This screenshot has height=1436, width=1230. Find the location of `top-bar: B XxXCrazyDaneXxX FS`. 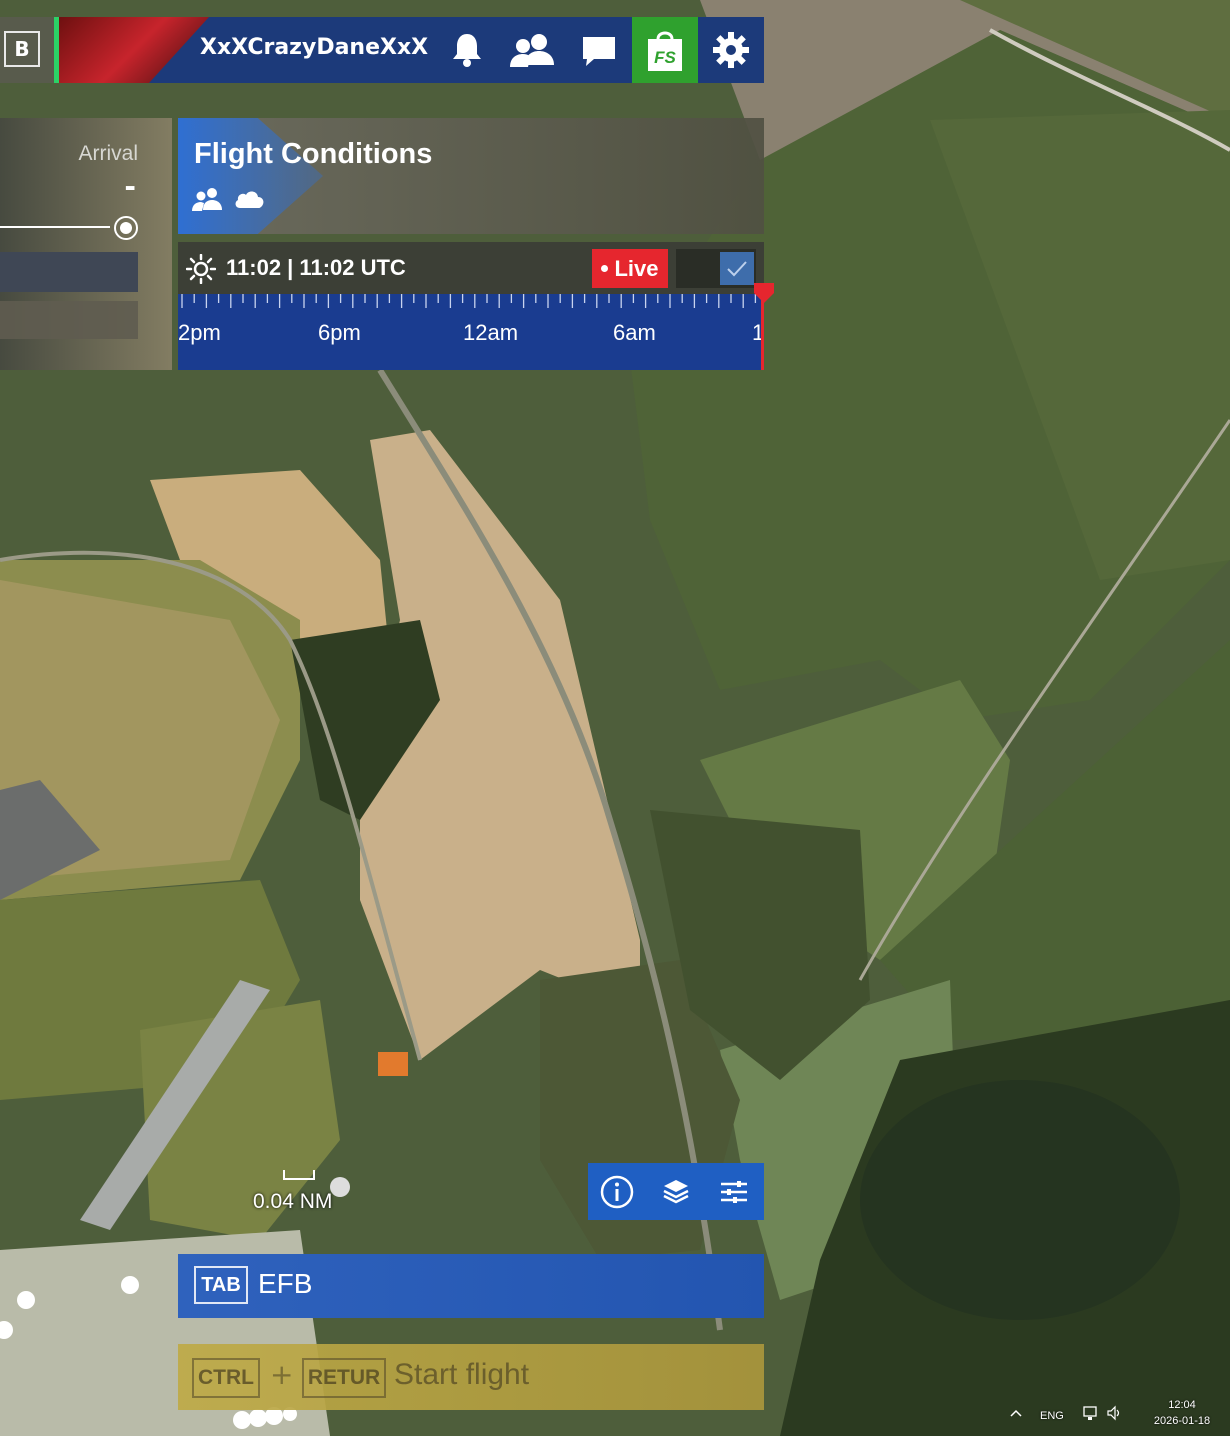

top-bar: B XxXCrazyDaneXxX FS is located at coordinates (382, 50).